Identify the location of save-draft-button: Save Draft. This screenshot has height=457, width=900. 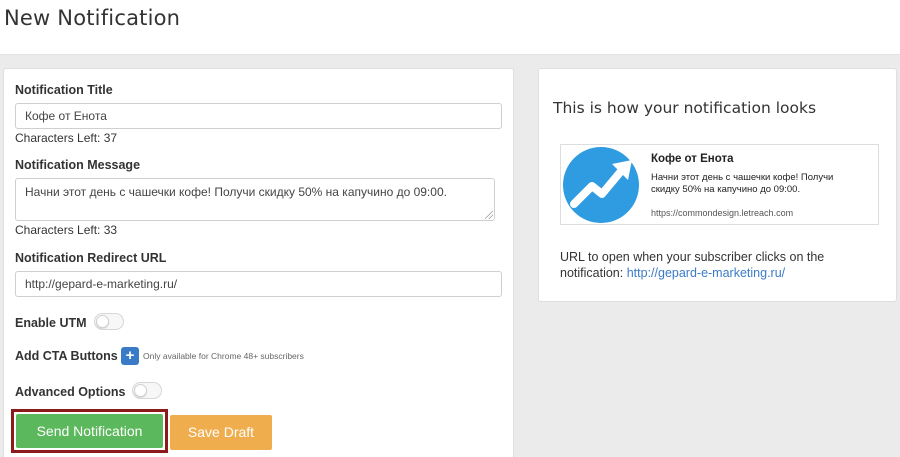
(221, 432).